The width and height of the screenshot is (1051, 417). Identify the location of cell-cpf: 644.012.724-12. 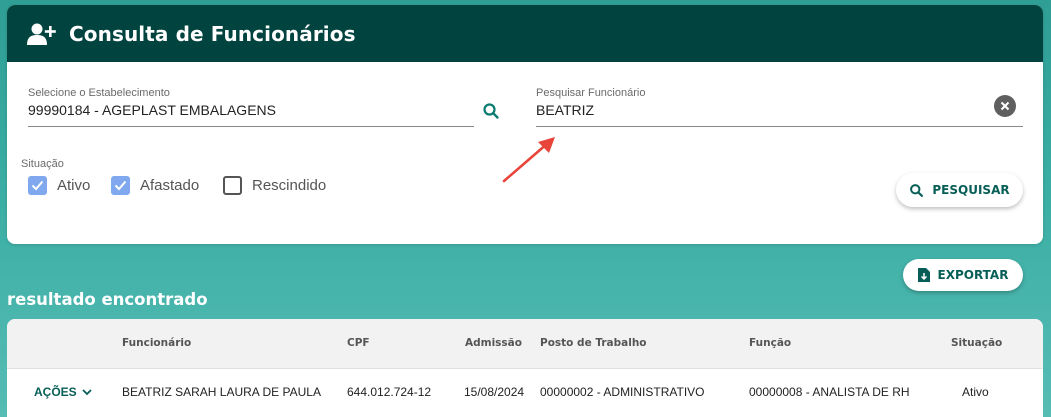
(389, 392).